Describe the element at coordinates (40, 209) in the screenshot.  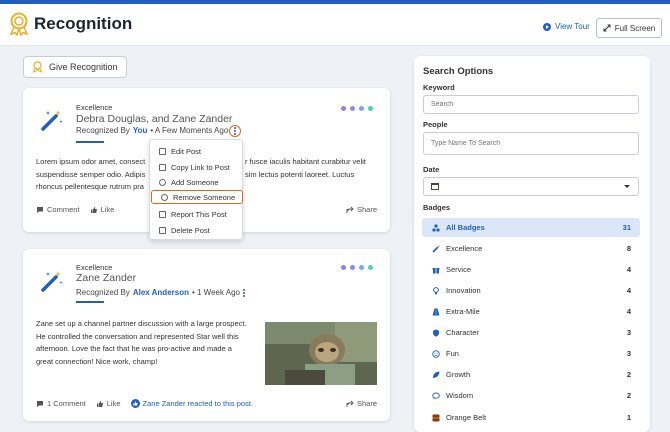
I see `comment-icon` at that location.